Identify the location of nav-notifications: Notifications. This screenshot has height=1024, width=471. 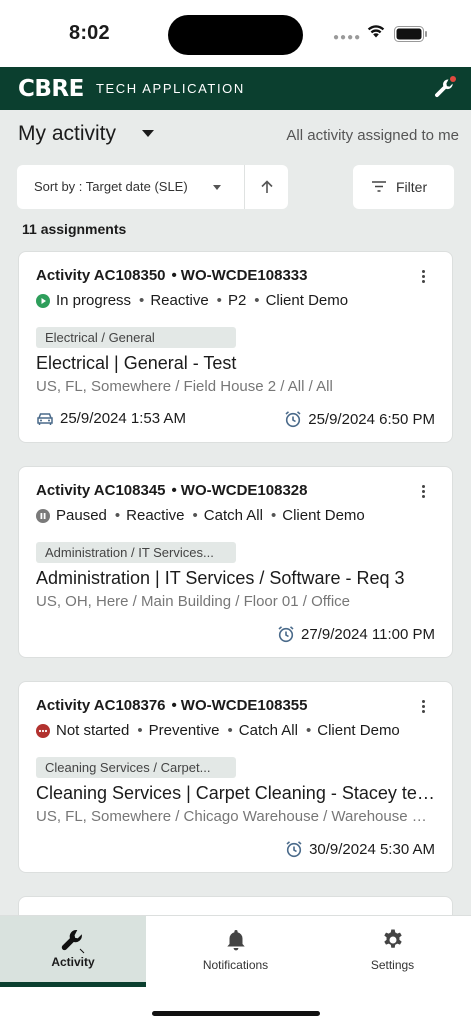
(235, 952).